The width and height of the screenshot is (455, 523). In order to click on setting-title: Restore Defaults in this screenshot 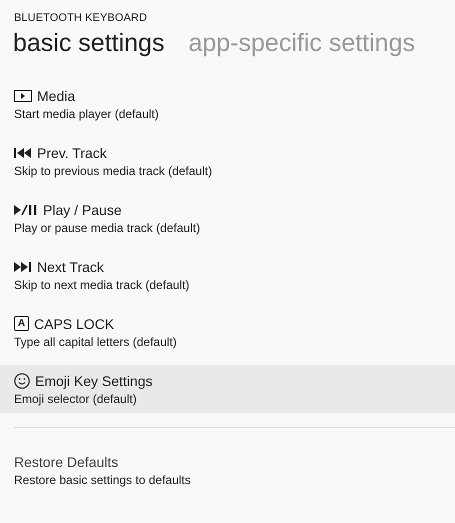, I will do `click(67, 462)`.